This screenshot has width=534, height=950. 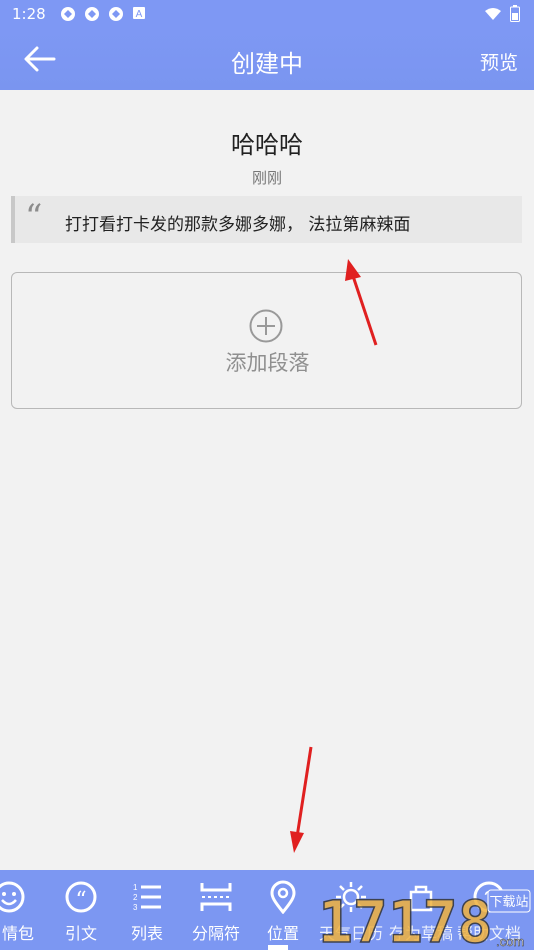 I want to click on toolbar-item-divider: 分隔符, so click(x=216, y=915).